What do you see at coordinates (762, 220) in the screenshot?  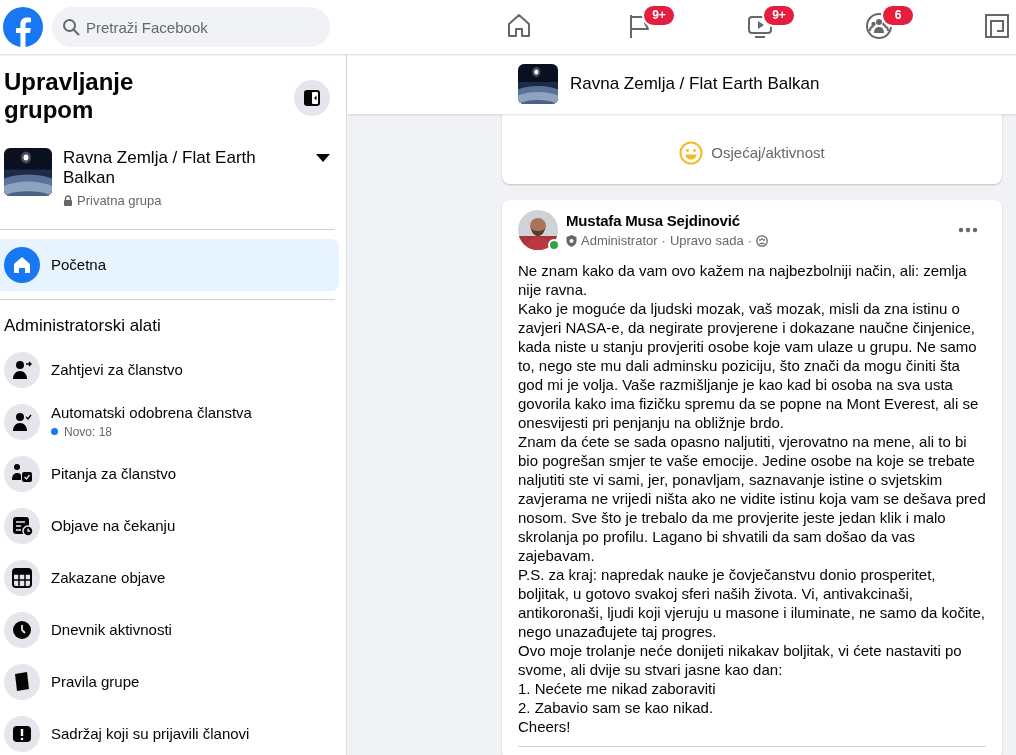 I see `author-name: Mustafa Musa Sejdinović` at bounding box center [762, 220].